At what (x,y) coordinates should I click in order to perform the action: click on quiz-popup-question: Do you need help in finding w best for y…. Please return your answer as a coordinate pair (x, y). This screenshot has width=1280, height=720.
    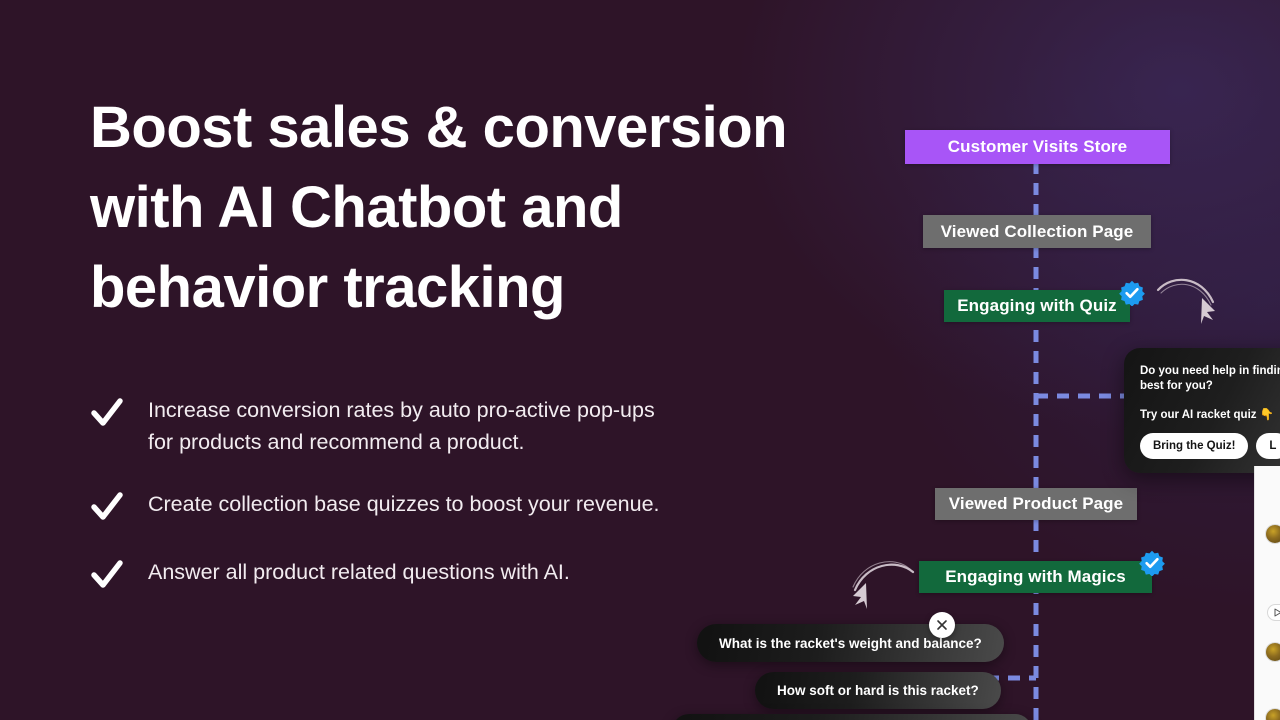
    Looking at the image, I should click on (1210, 378).